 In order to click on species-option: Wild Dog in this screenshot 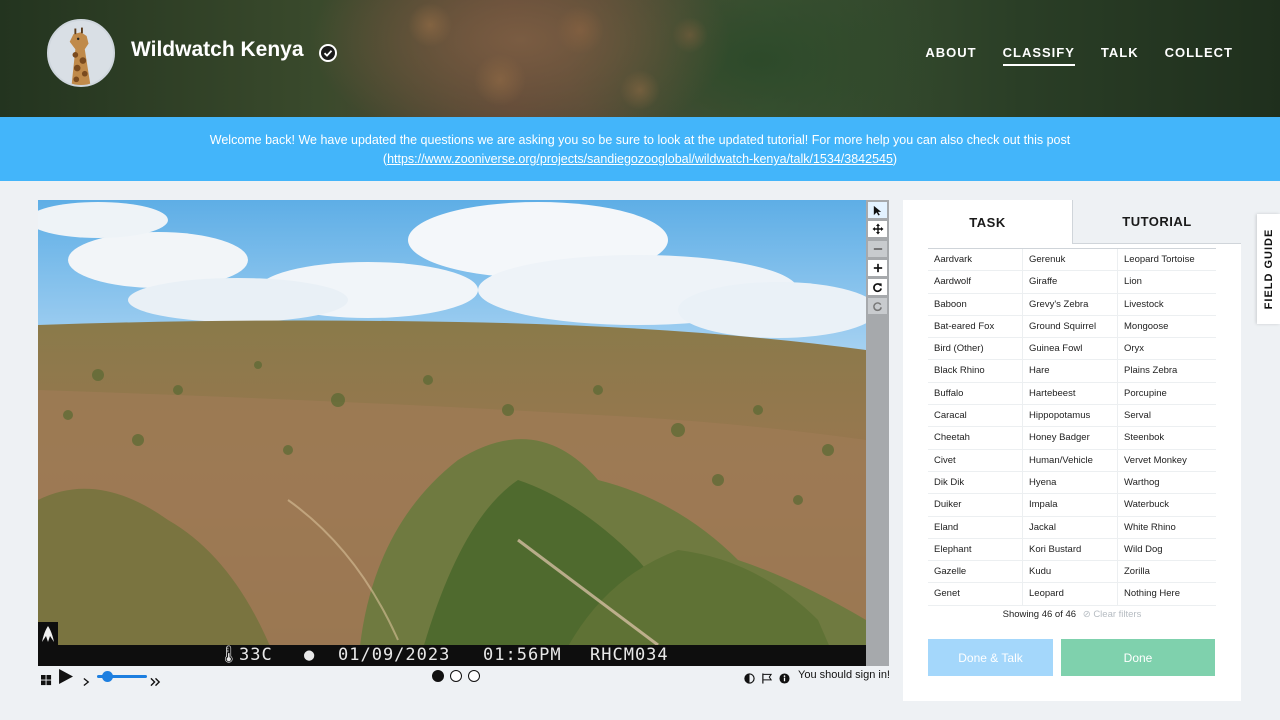, I will do `click(1167, 550)`.